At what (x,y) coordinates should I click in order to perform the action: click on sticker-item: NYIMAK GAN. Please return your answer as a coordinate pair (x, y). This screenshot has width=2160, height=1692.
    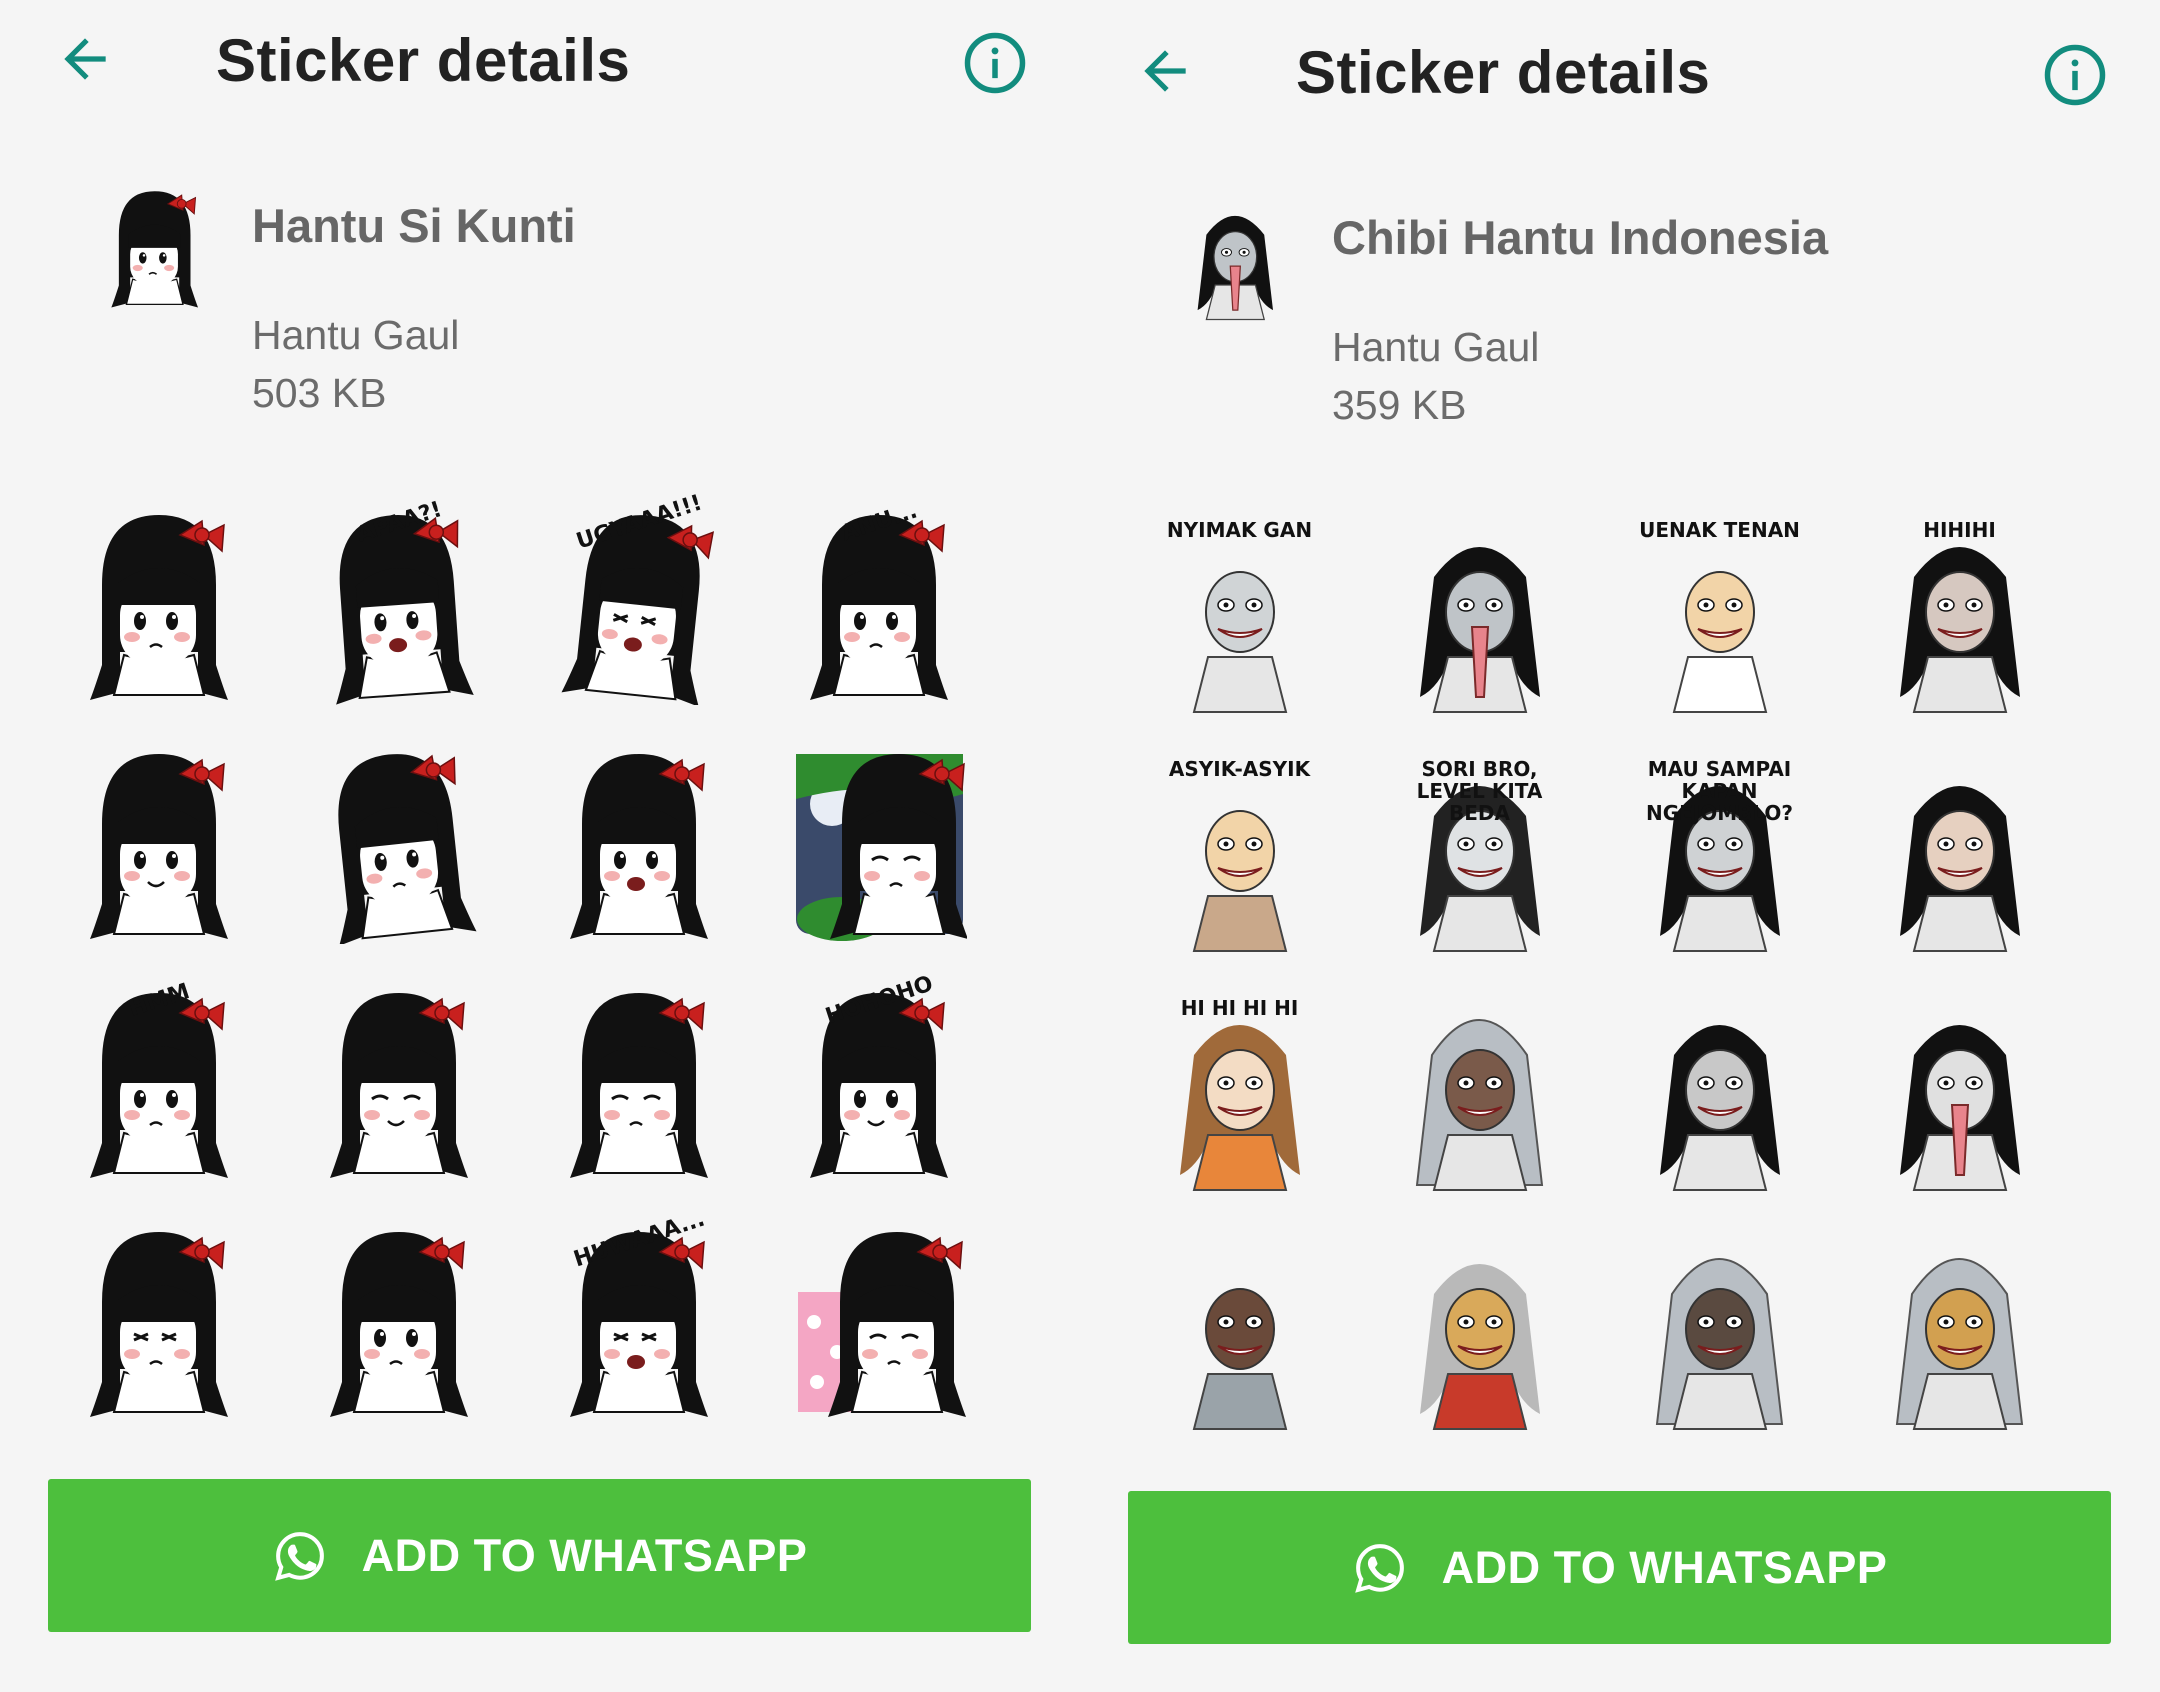
    Looking at the image, I should click on (1239, 617).